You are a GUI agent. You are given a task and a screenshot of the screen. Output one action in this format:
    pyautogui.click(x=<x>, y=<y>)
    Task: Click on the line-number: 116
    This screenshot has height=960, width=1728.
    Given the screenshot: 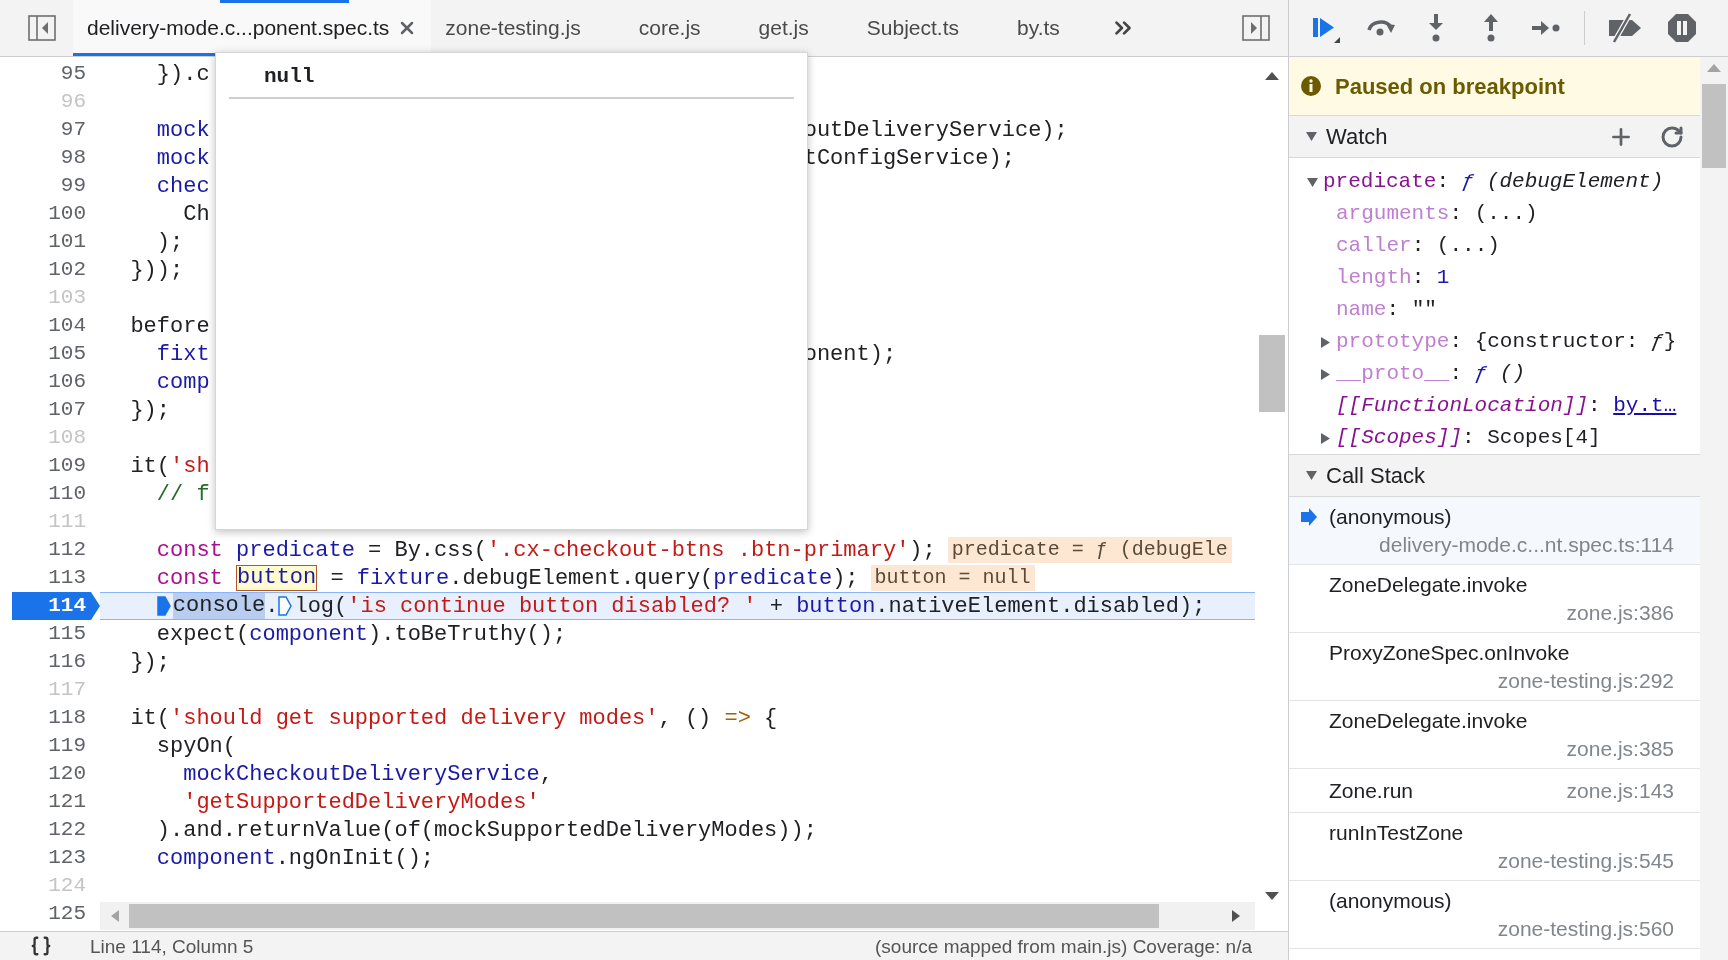 What is the action you would take?
    pyautogui.click(x=56, y=662)
    